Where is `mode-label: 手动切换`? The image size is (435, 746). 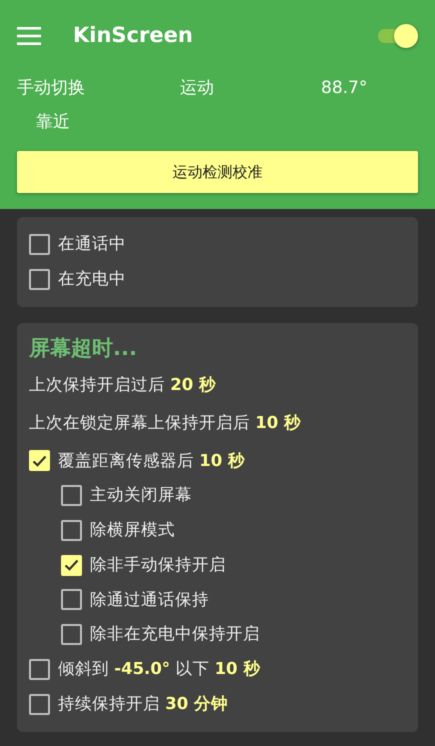
mode-label: 手动切换 is located at coordinates (51, 88).